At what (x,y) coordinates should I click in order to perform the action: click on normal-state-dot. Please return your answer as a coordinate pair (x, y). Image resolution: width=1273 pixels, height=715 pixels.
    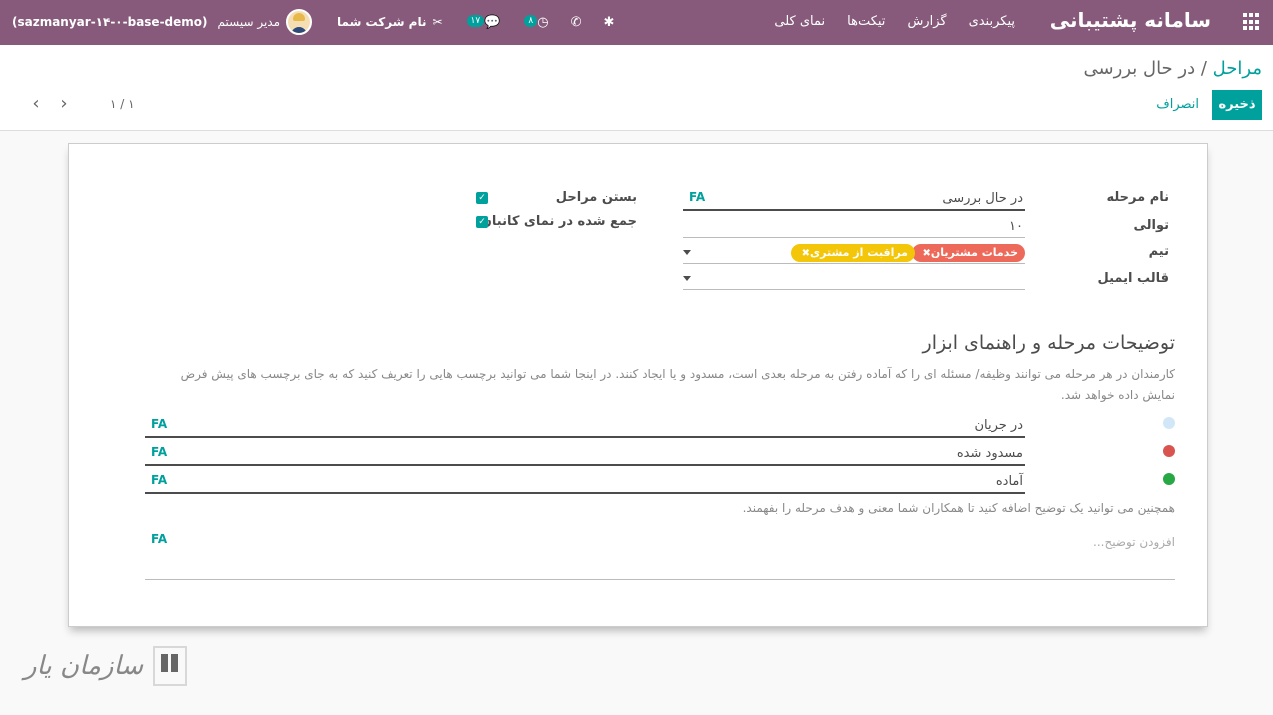
    Looking at the image, I should click on (1169, 423).